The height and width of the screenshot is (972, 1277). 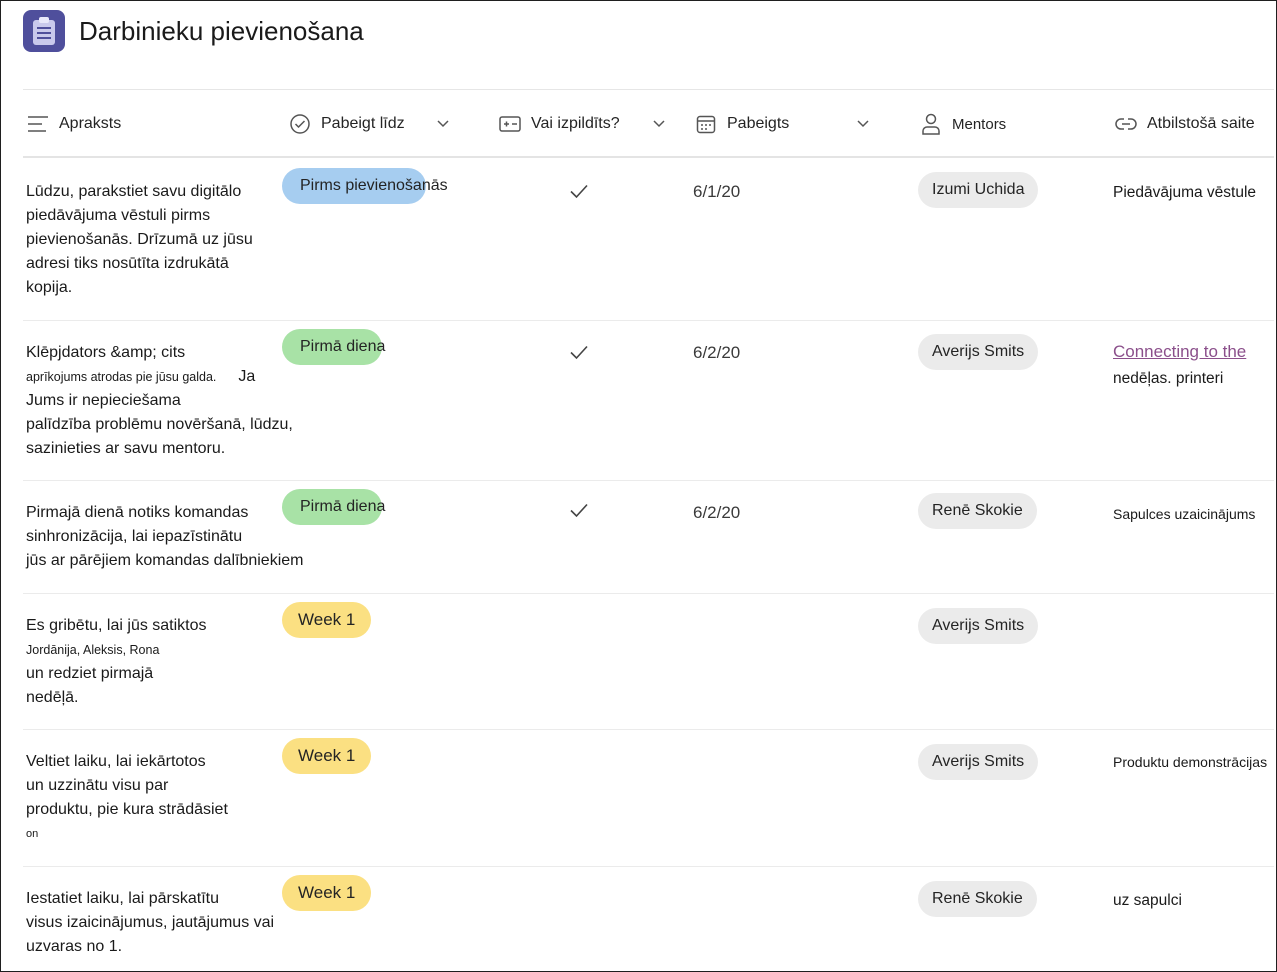 I want to click on completed-date: 6/1/20, so click(x=717, y=191).